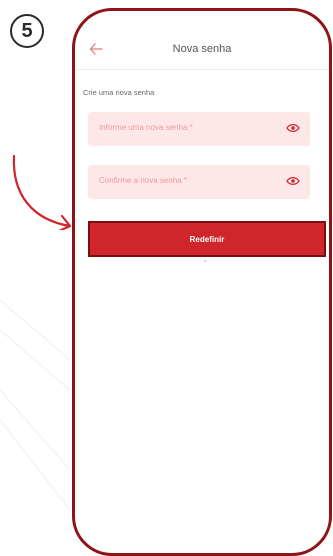  Describe the element at coordinates (202, 49) in the screenshot. I see `page-title: Nova senha` at that location.